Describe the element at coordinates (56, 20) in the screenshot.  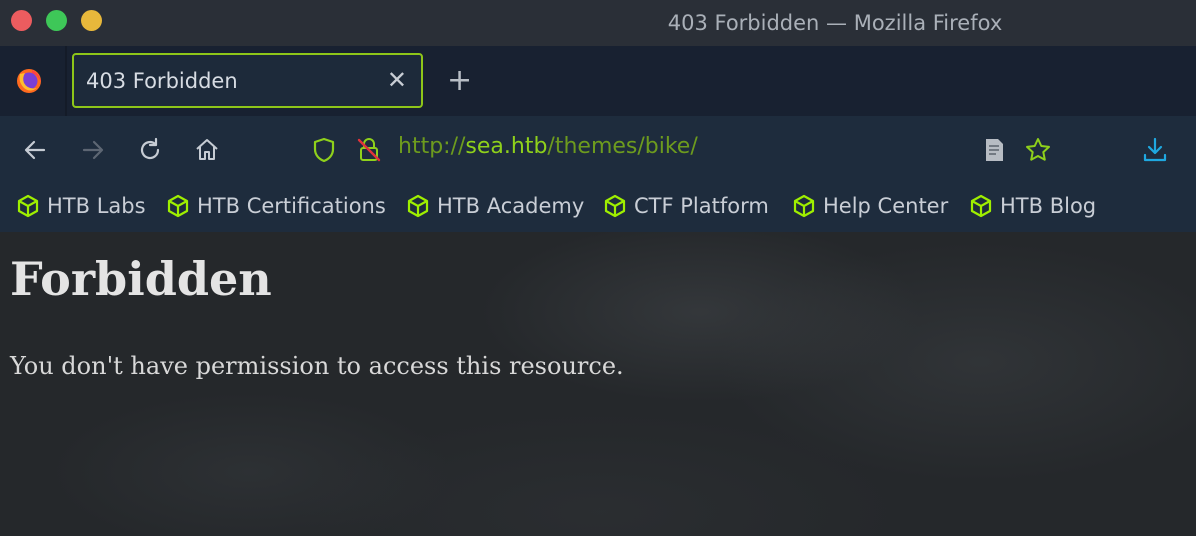
I see `window-maximize-button` at that location.